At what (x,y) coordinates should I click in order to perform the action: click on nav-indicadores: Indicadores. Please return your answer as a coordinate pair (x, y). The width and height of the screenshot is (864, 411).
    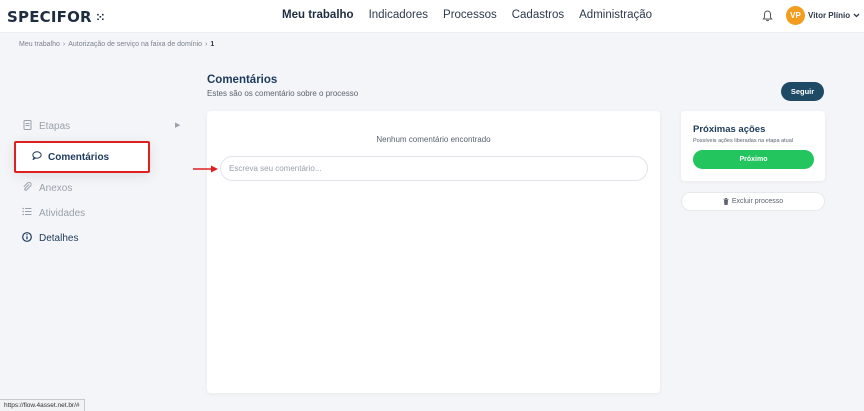
    Looking at the image, I should click on (398, 15).